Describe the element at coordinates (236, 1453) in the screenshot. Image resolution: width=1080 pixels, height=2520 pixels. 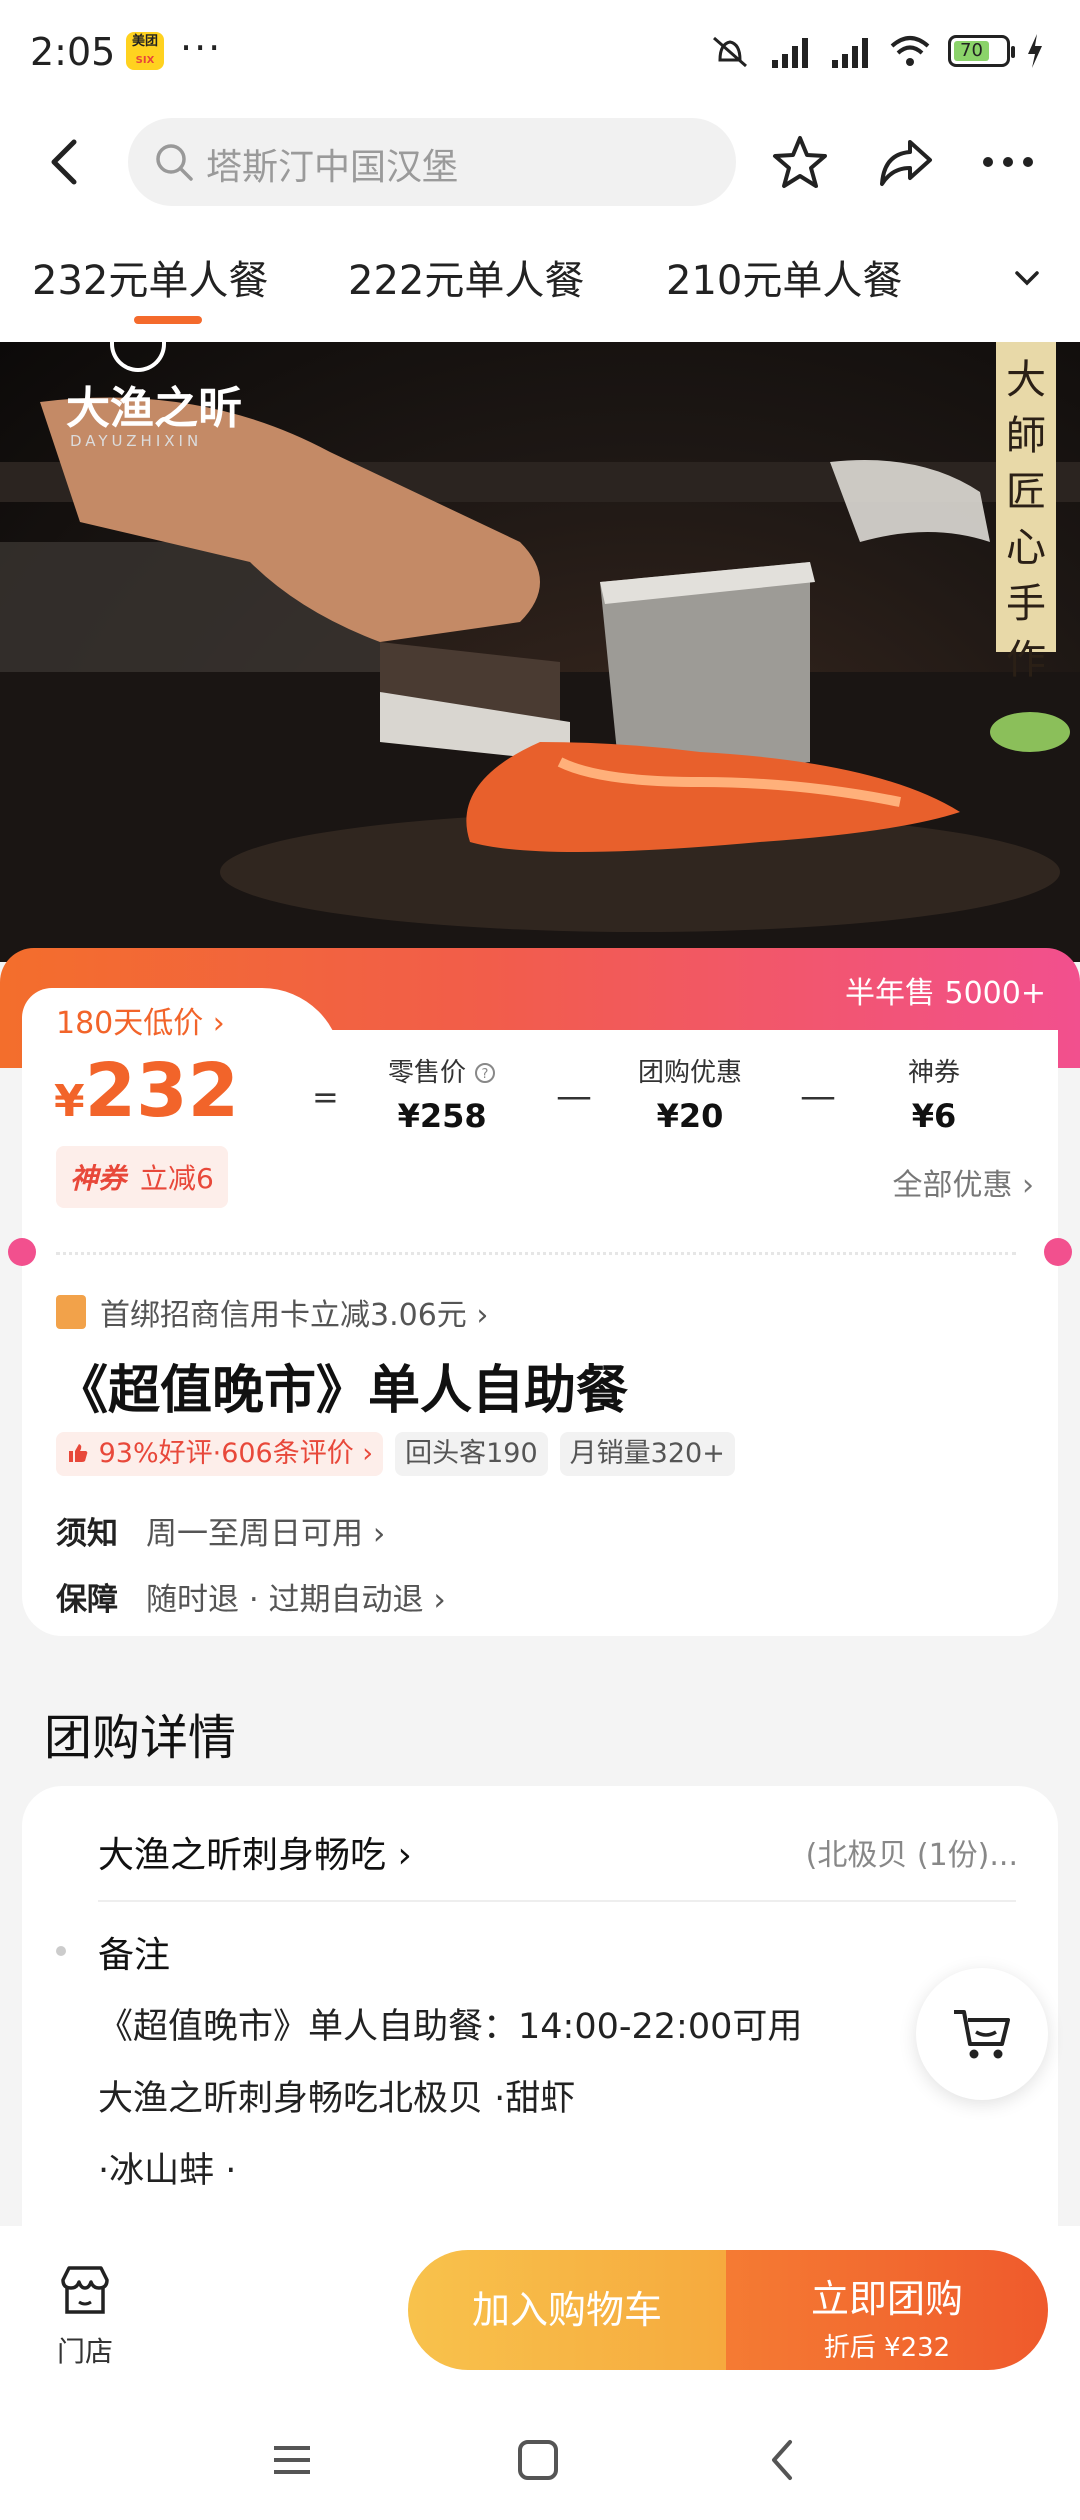
I see `rating-text: 93%好评·606条评价 ›` at that location.